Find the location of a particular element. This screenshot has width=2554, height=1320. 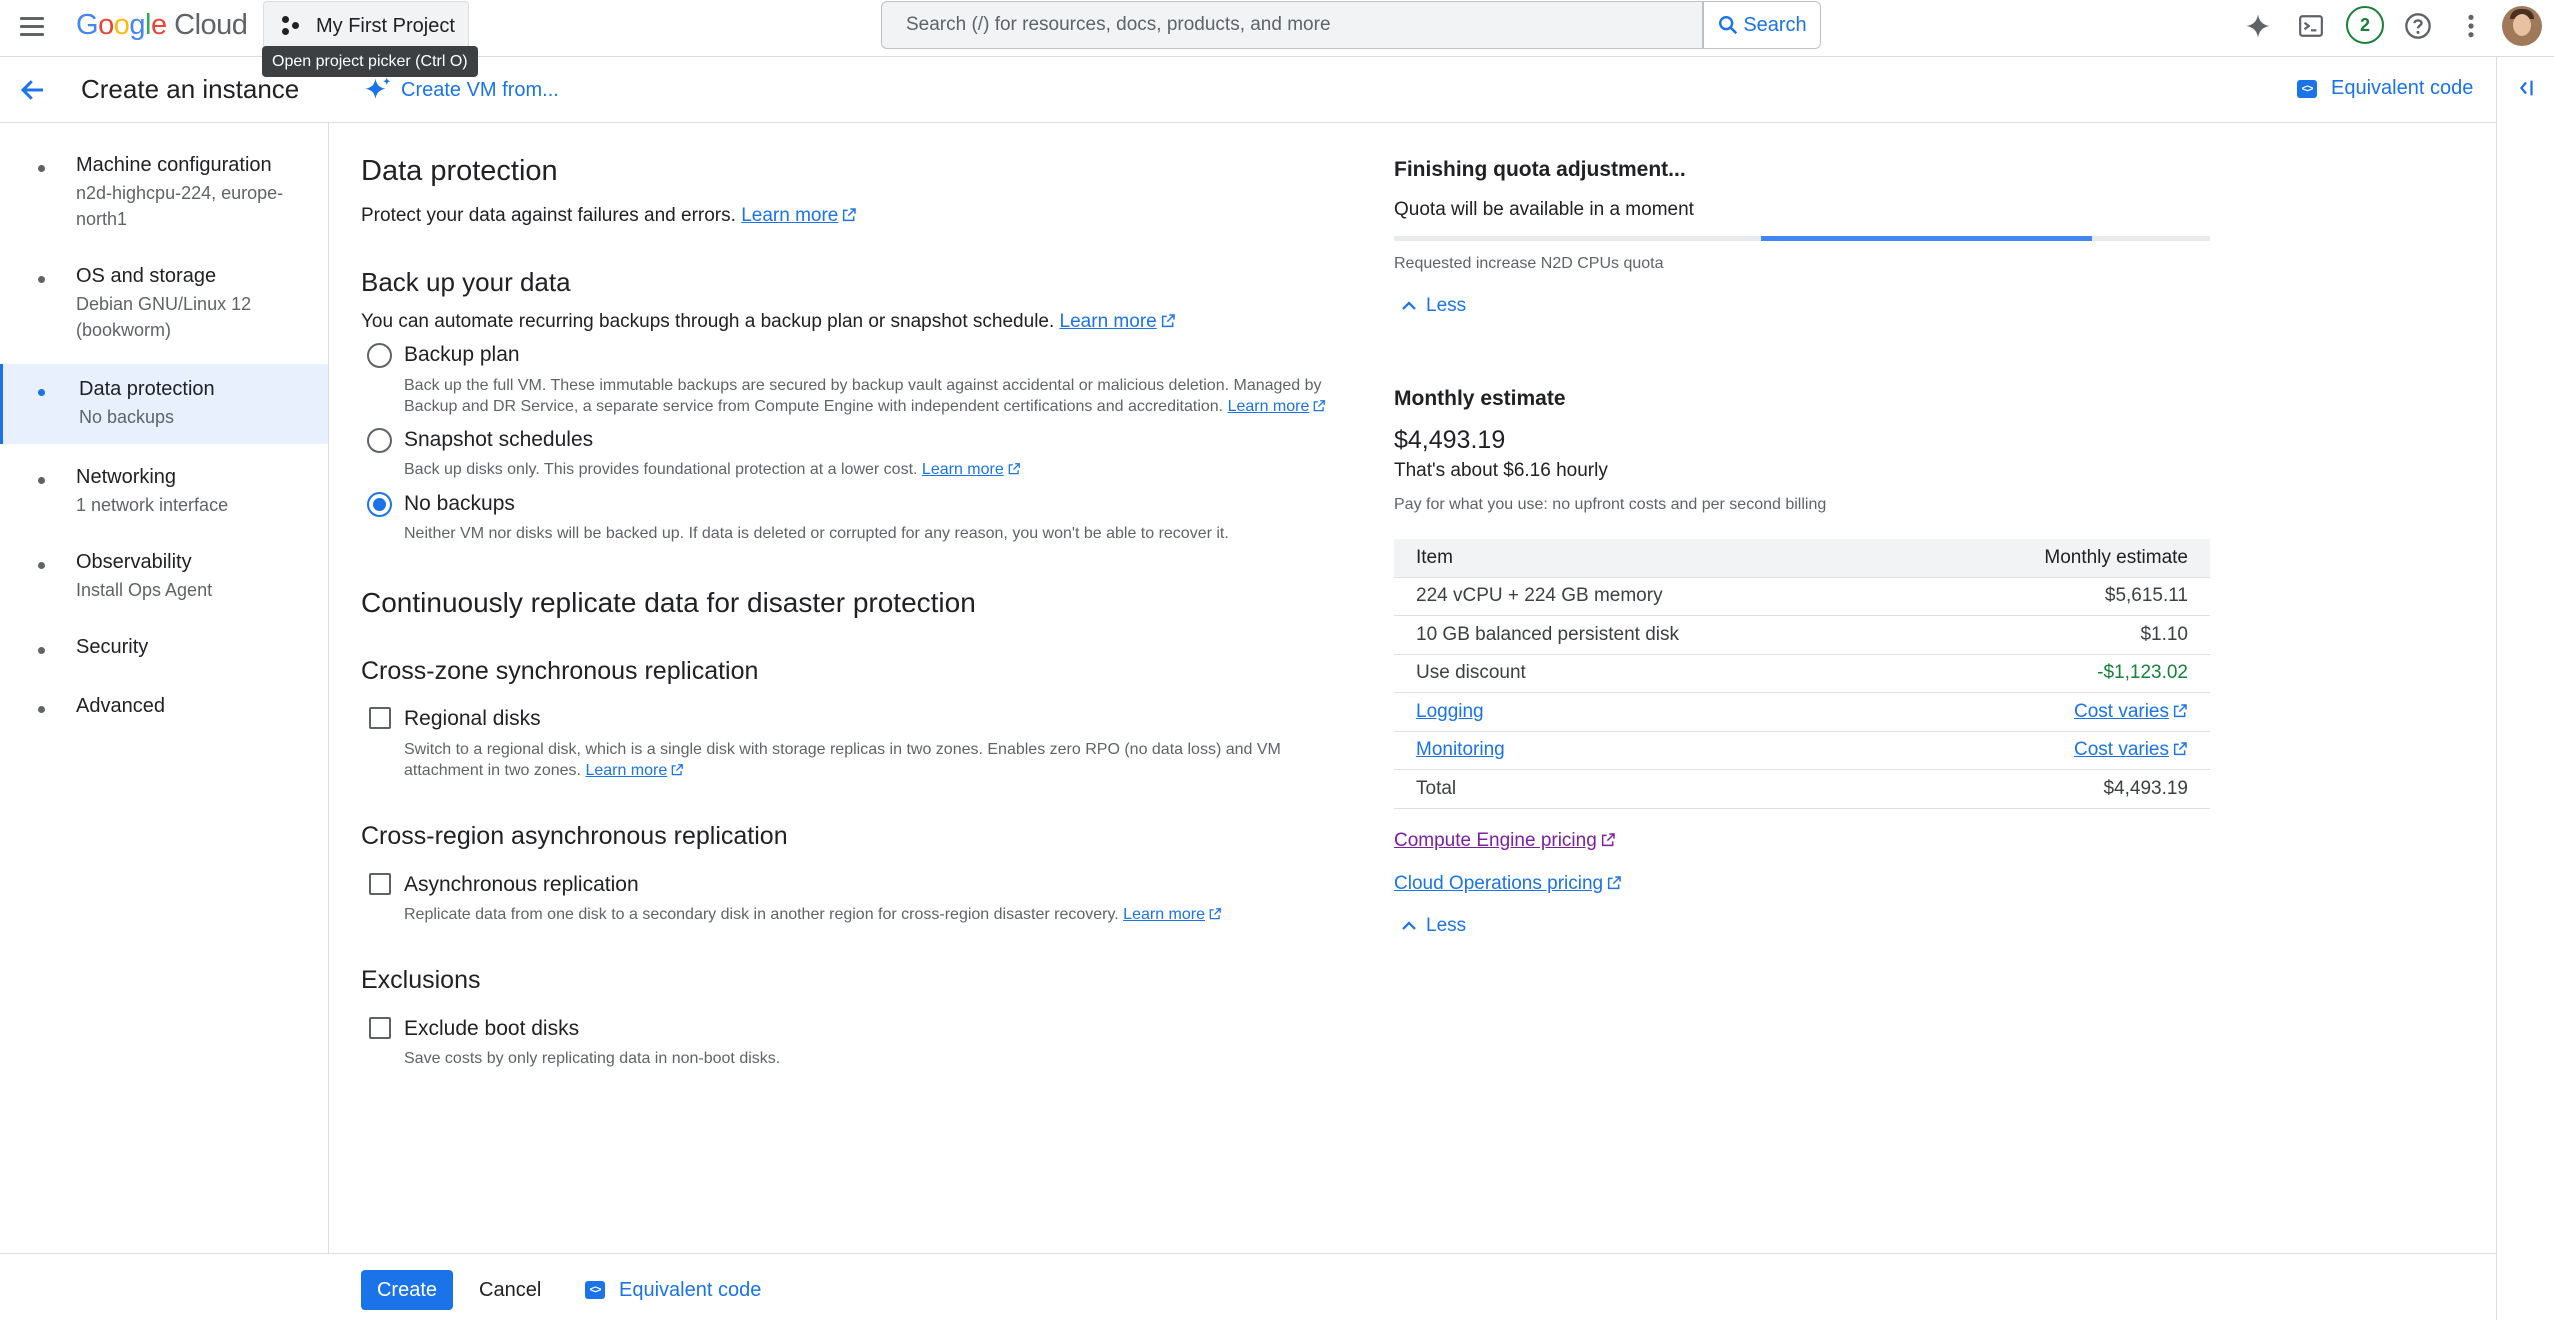

nav-item-sub: No backups is located at coordinates (127, 417).